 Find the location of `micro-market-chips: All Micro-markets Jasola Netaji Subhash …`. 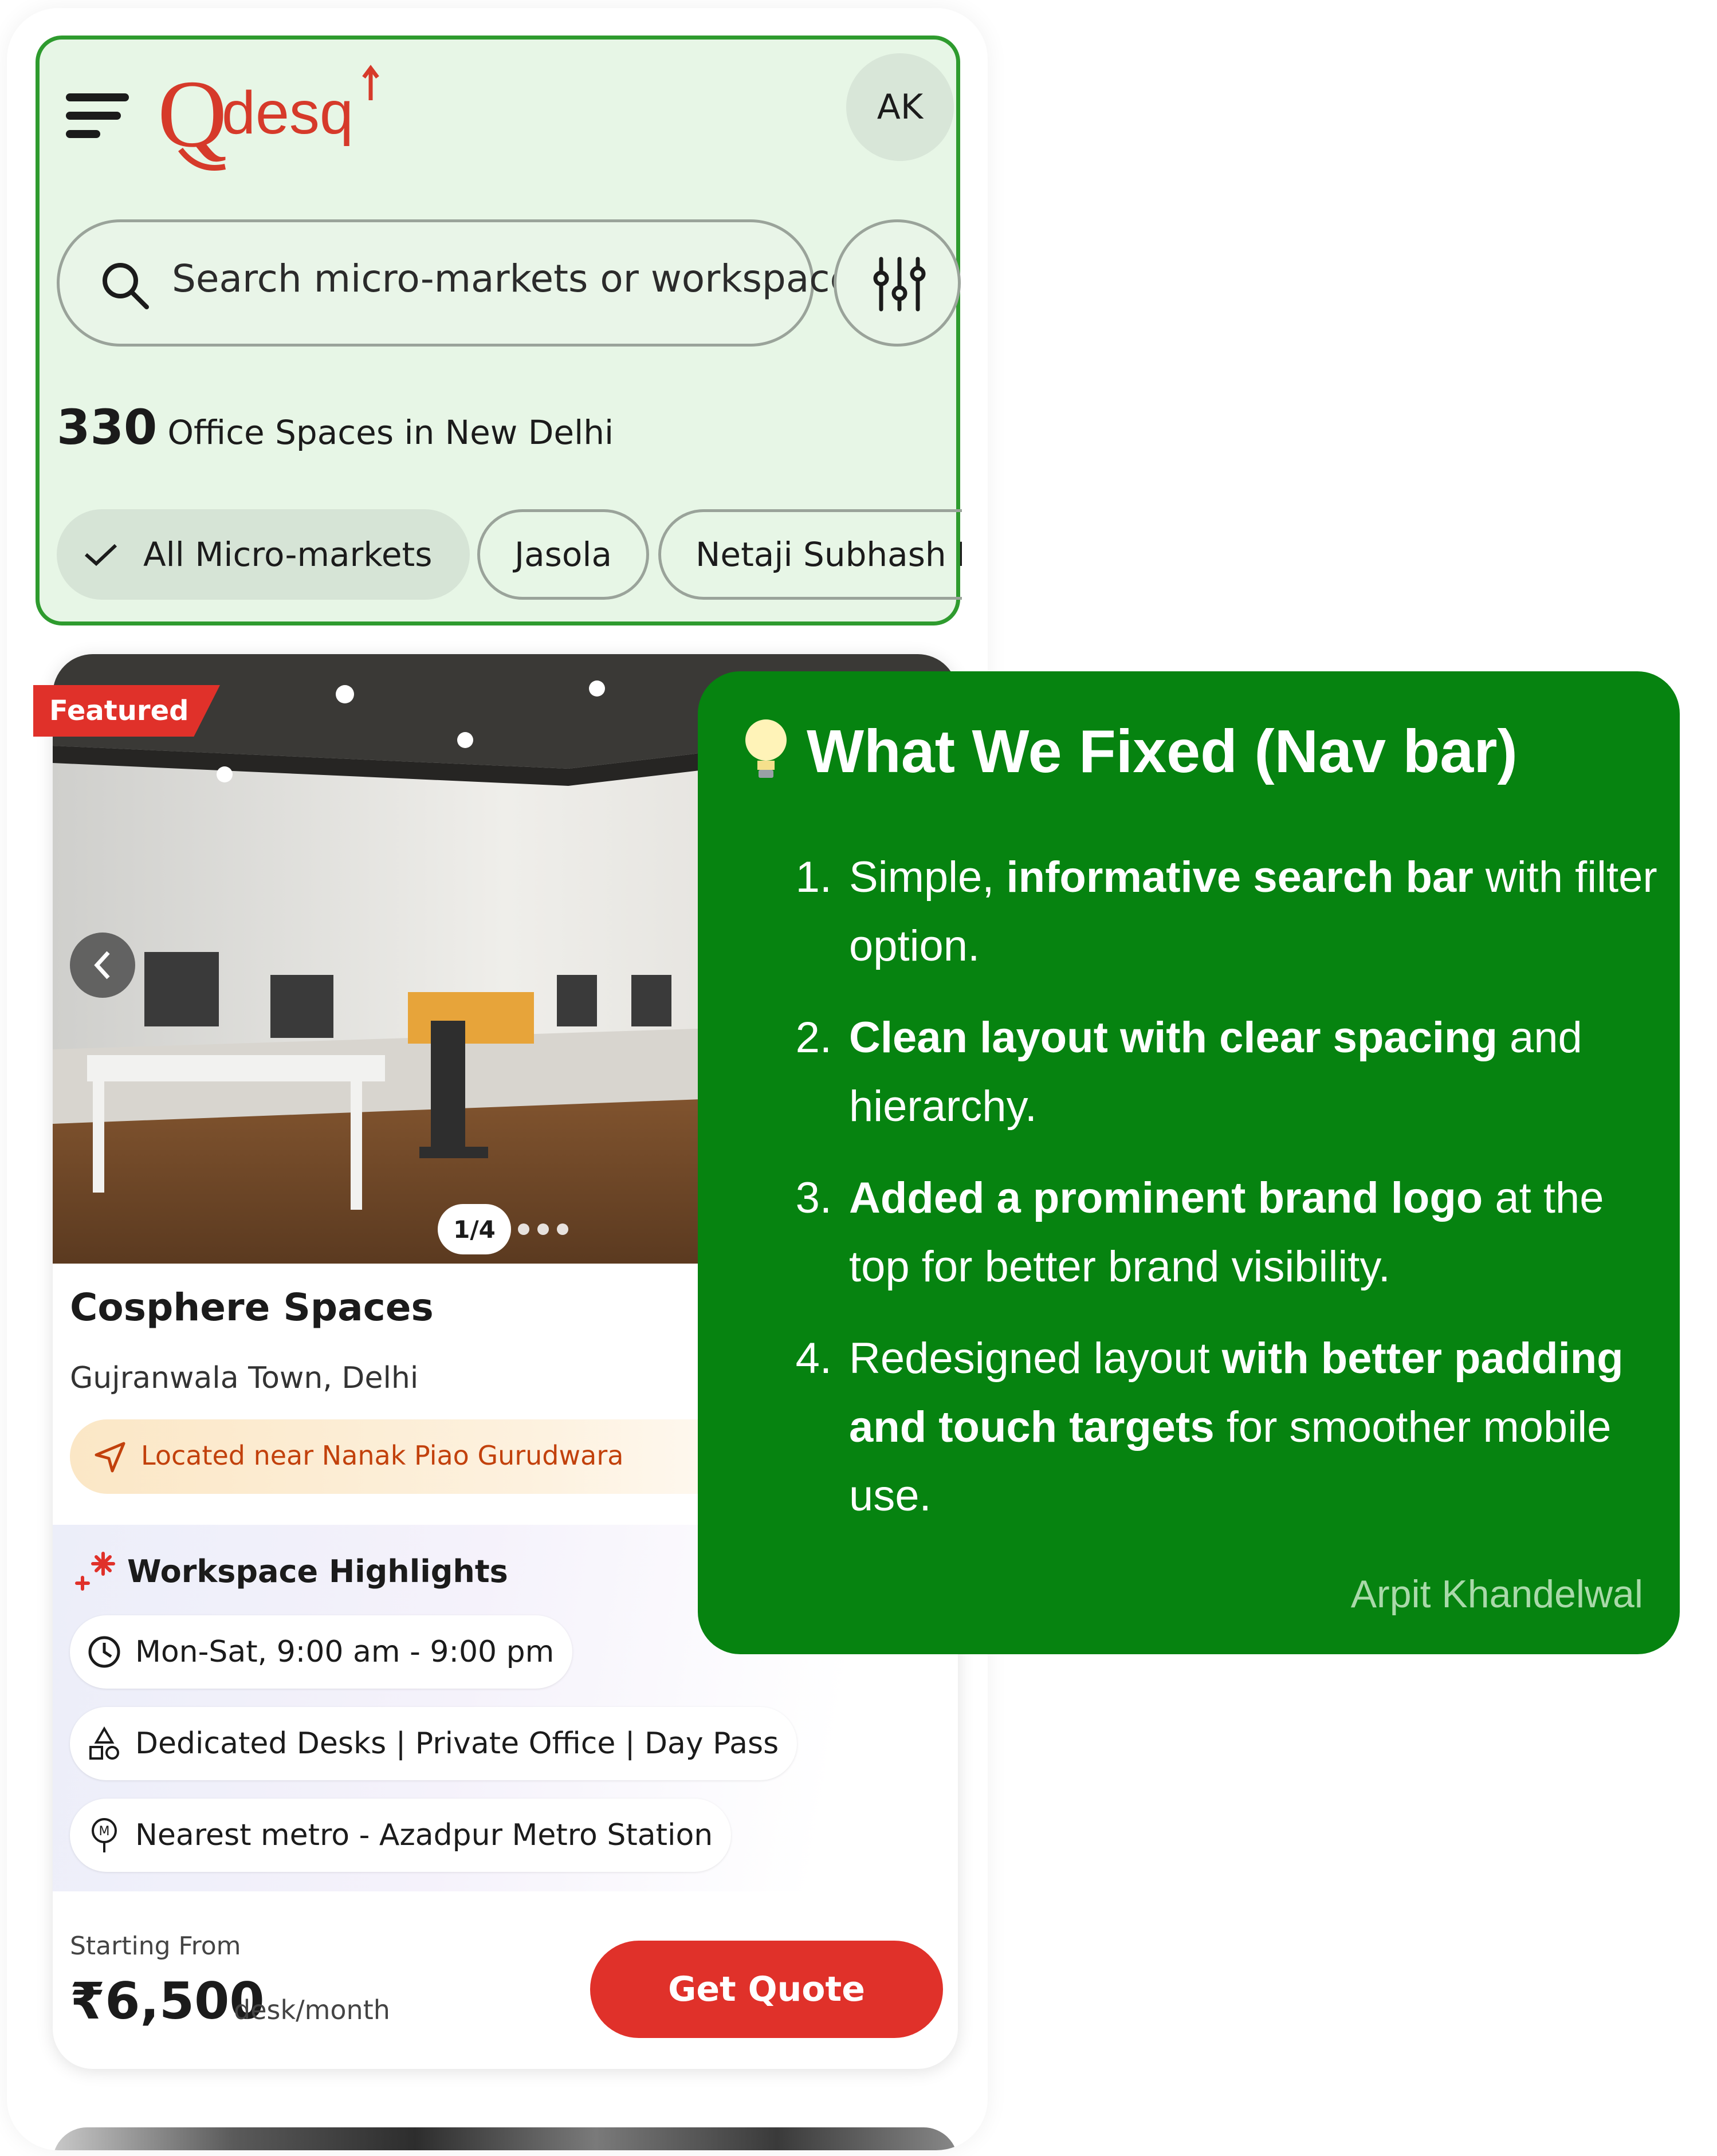

micro-market-chips: All Micro-markets Jasola Netaji Subhash … is located at coordinates (509, 556).